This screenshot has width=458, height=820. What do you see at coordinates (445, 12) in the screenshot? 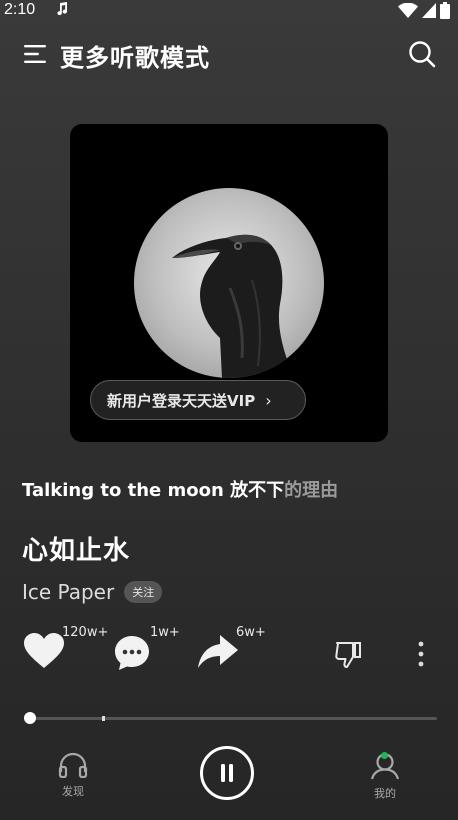
I see `battery-icon` at bounding box center [445, 12].